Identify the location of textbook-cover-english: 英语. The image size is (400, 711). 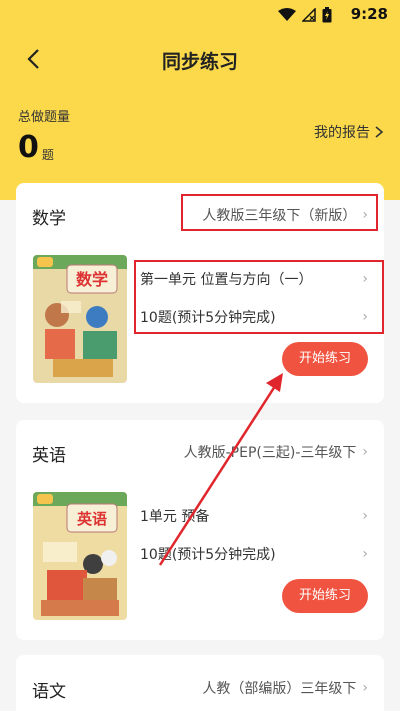
(80, 556).